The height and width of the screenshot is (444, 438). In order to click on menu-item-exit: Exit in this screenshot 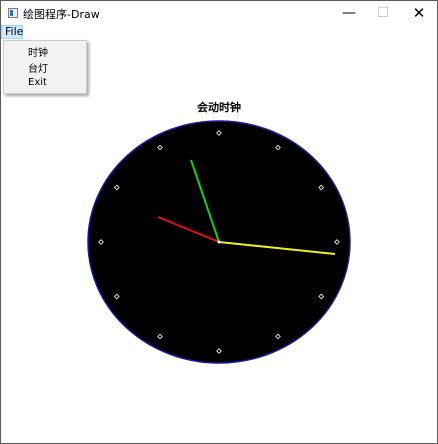, I will do `click(37, 82)`.